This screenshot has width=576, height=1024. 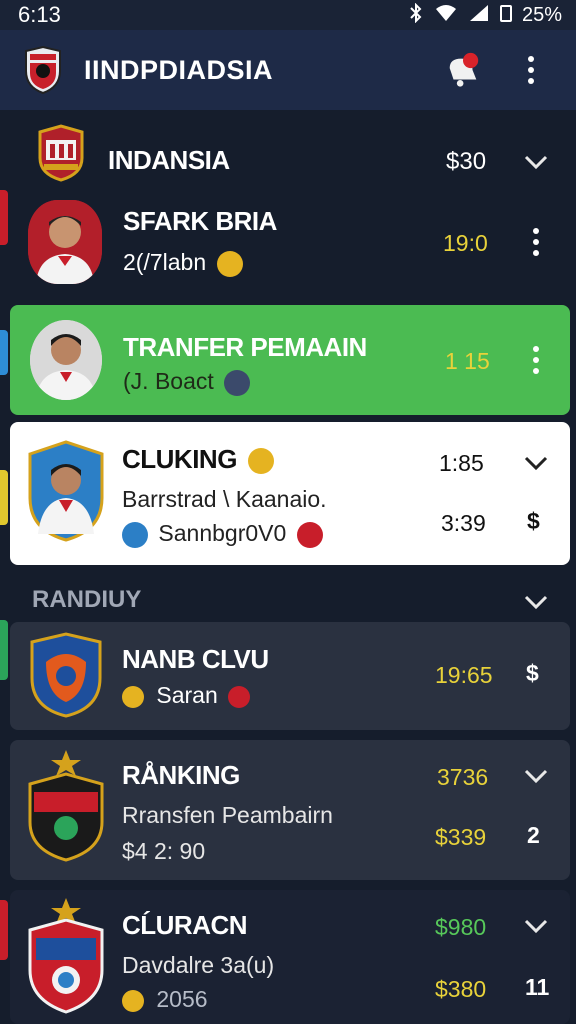 I want to click on bluetooth-icon, so click(x=416, y=15).